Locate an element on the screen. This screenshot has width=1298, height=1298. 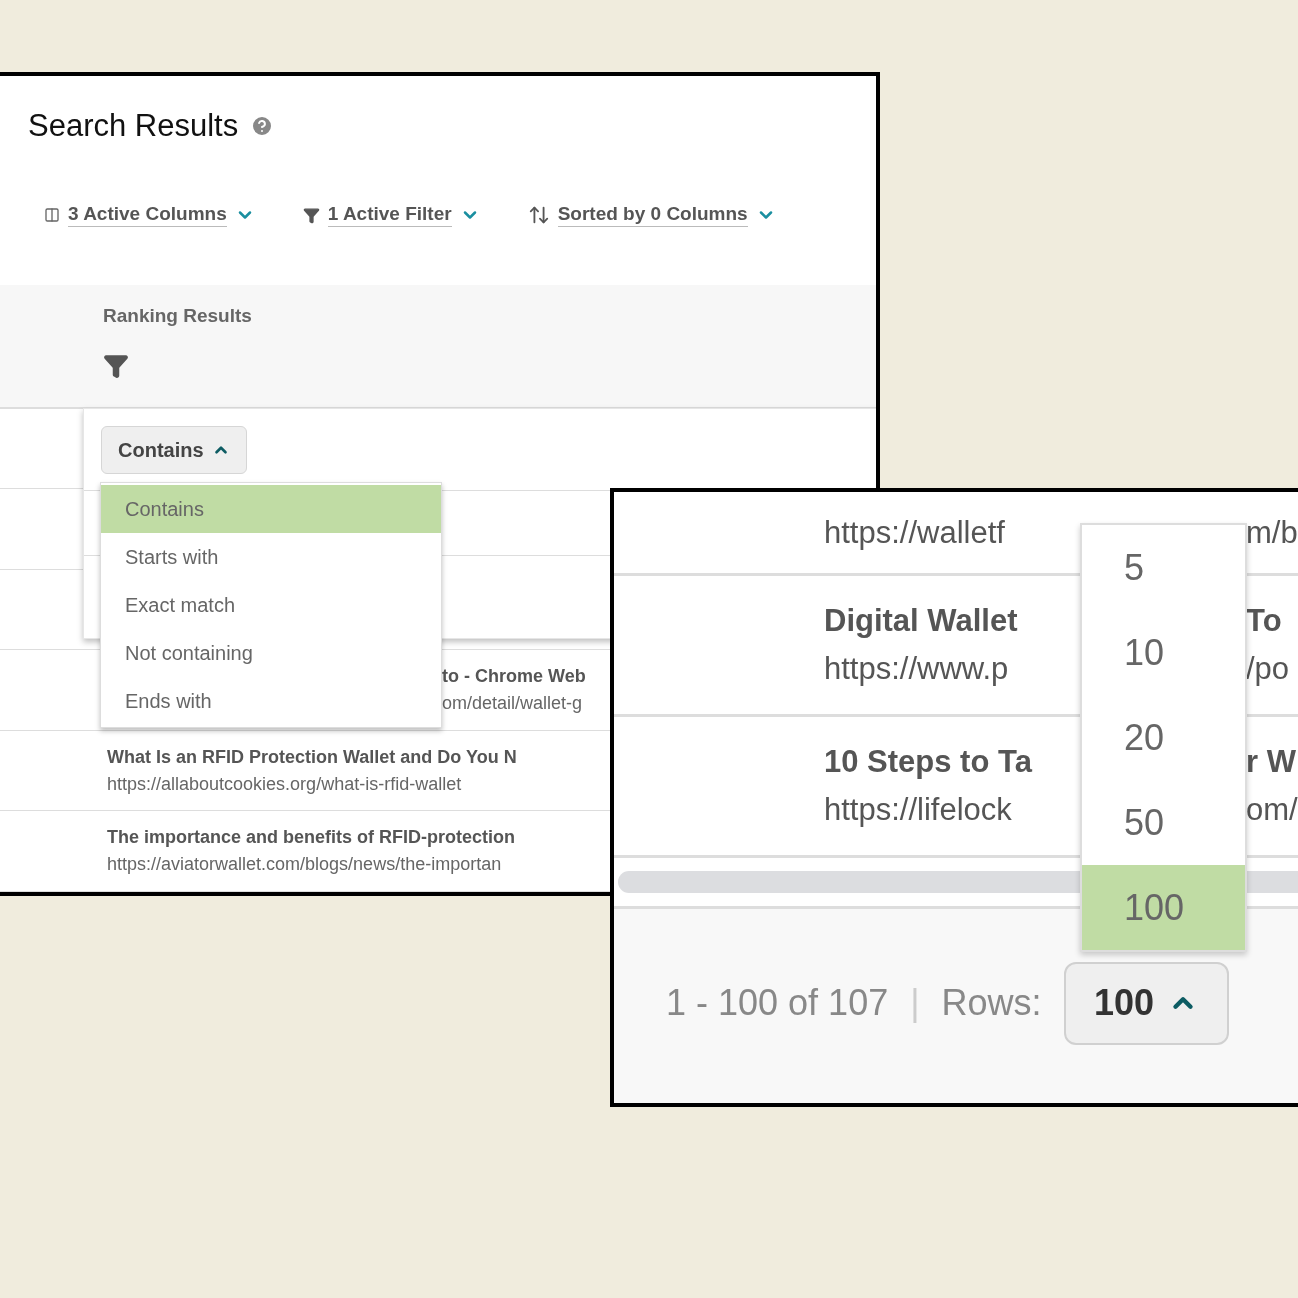
page-range: 1 - 100 of 107 is located at coordinates (777, 1003).